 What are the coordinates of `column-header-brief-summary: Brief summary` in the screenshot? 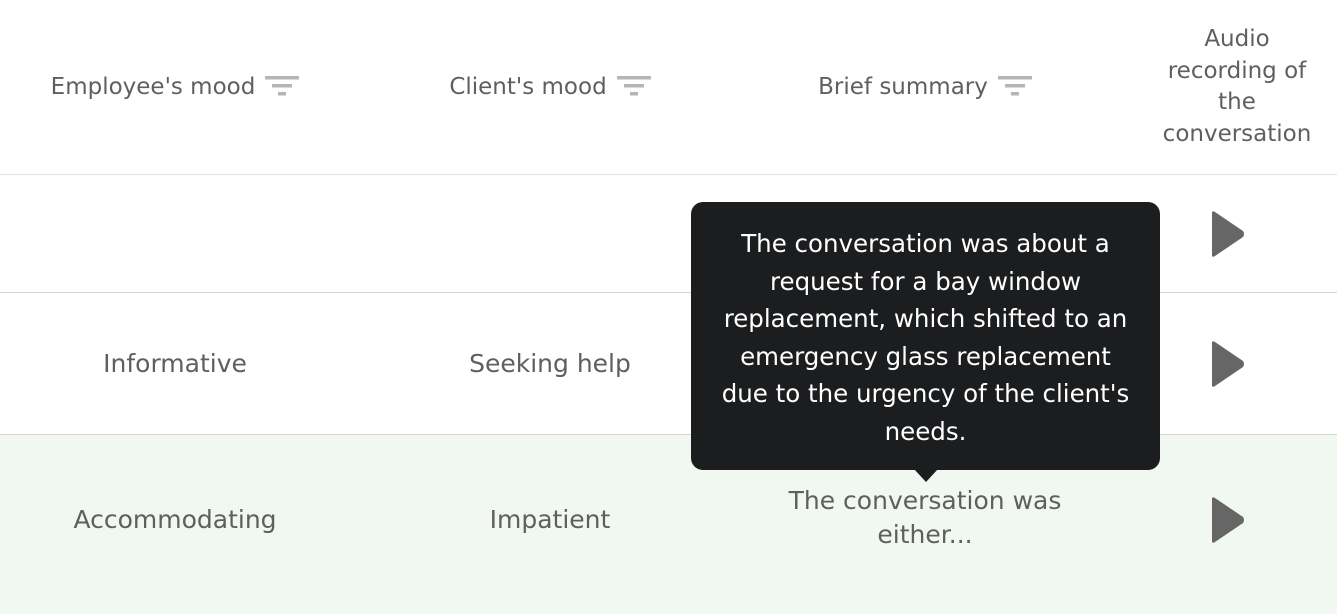 It's located at (925, 87).